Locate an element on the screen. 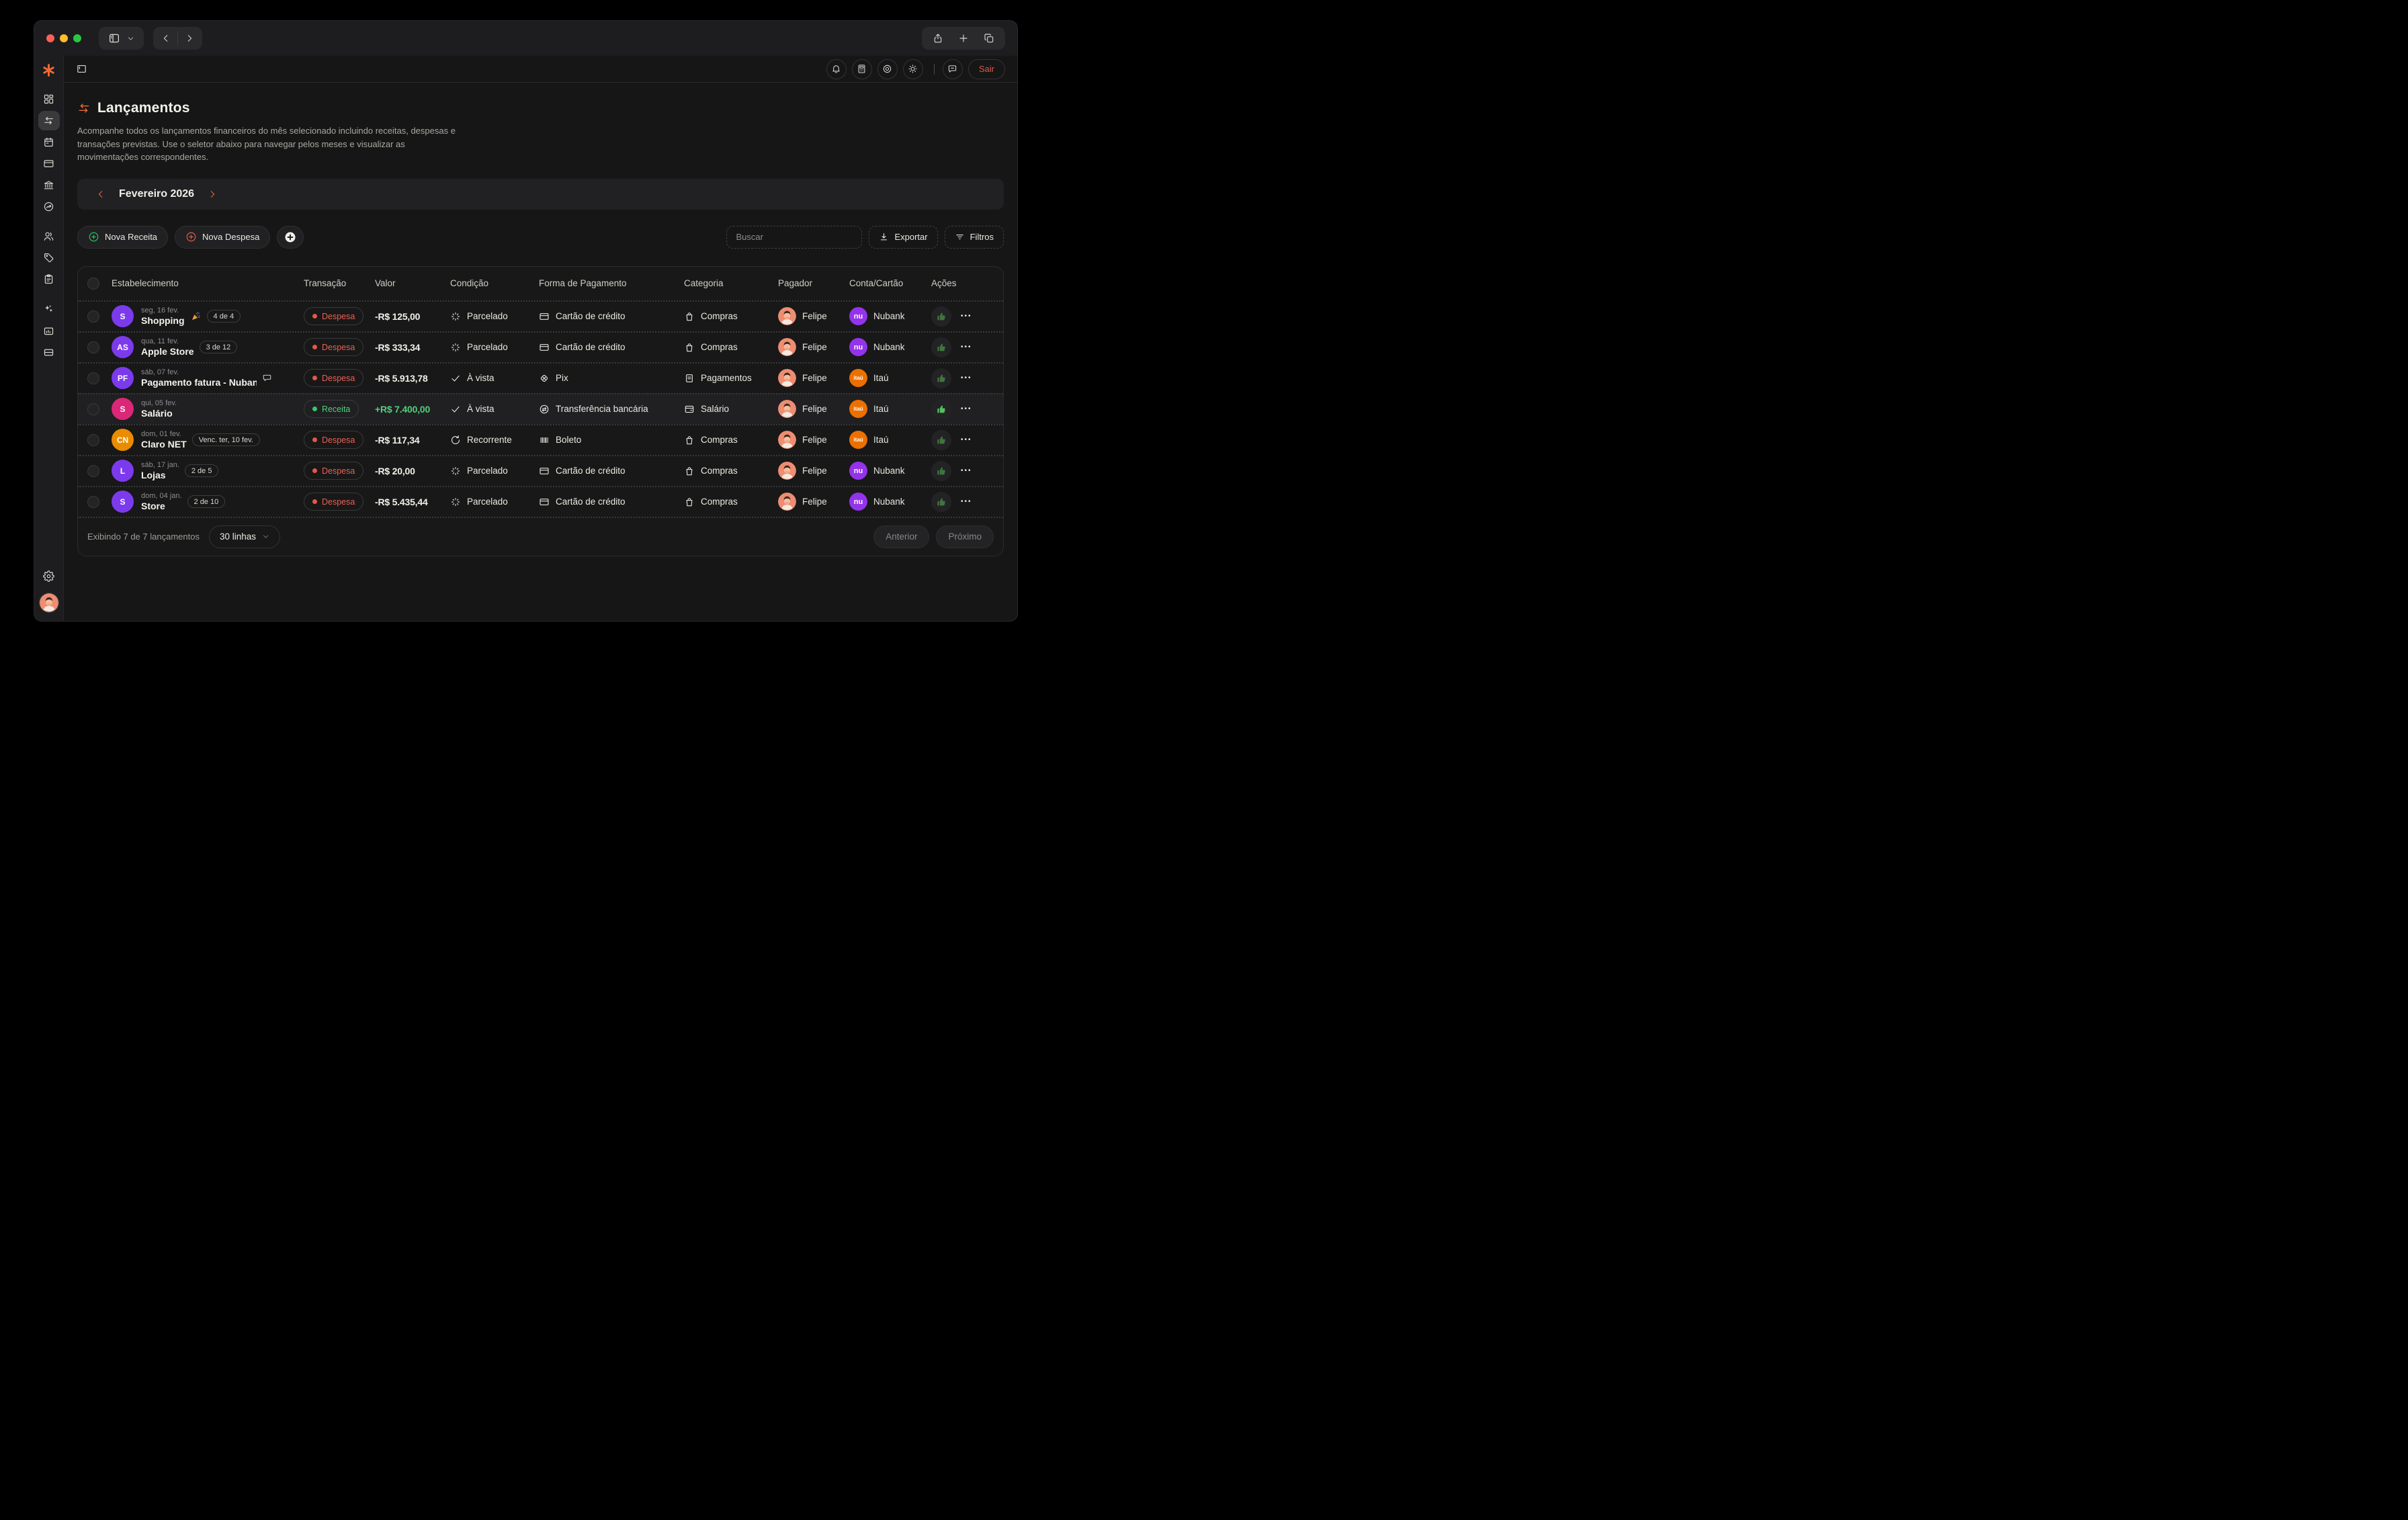 The width and height of the screenshot is (2408, 1520). installment-badge: 3 de 12 is located at coordinates (218, 347).